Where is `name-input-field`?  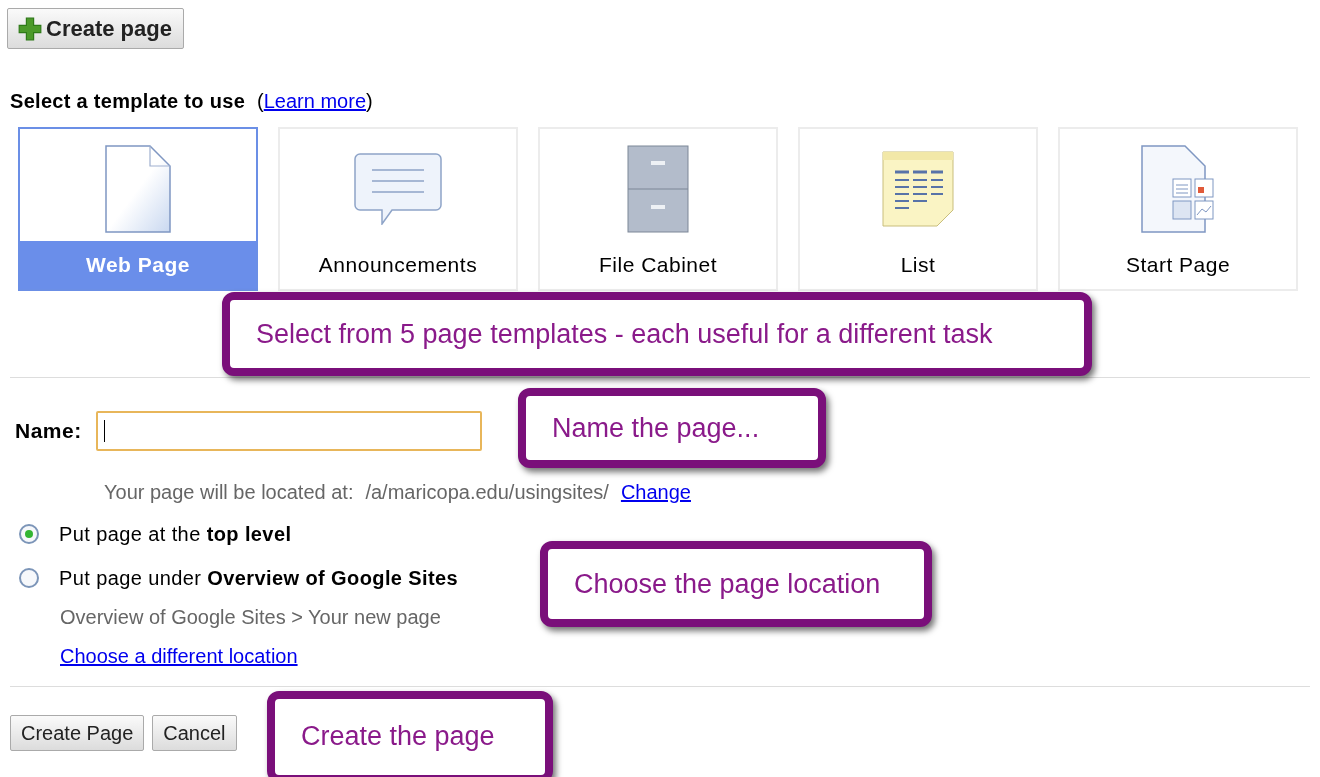
name-input-field is located at coordinates (288, 431).